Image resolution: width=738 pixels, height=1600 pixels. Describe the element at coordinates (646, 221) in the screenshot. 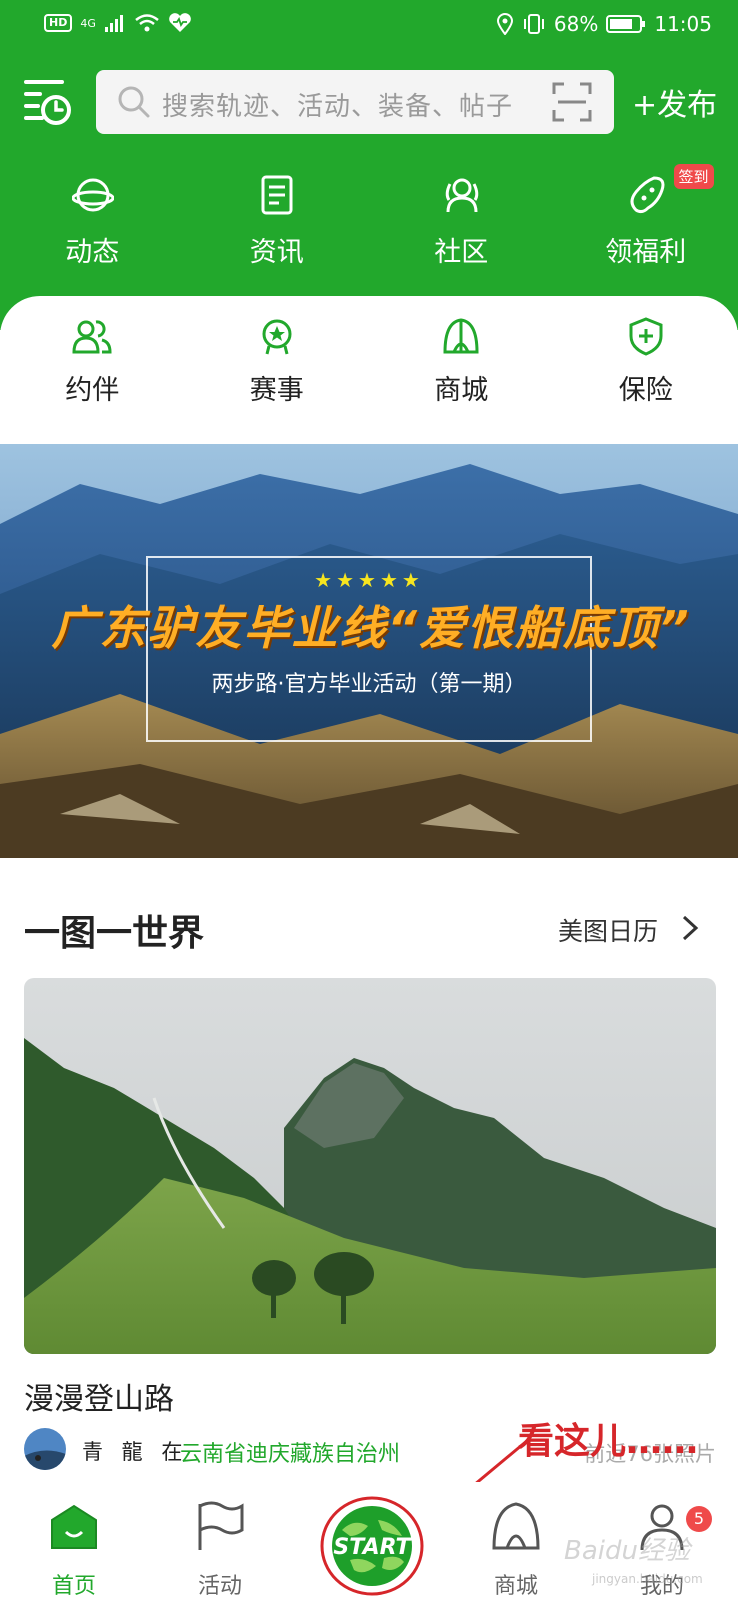

I see `nav-benefits: 签到 领福利` at that location.